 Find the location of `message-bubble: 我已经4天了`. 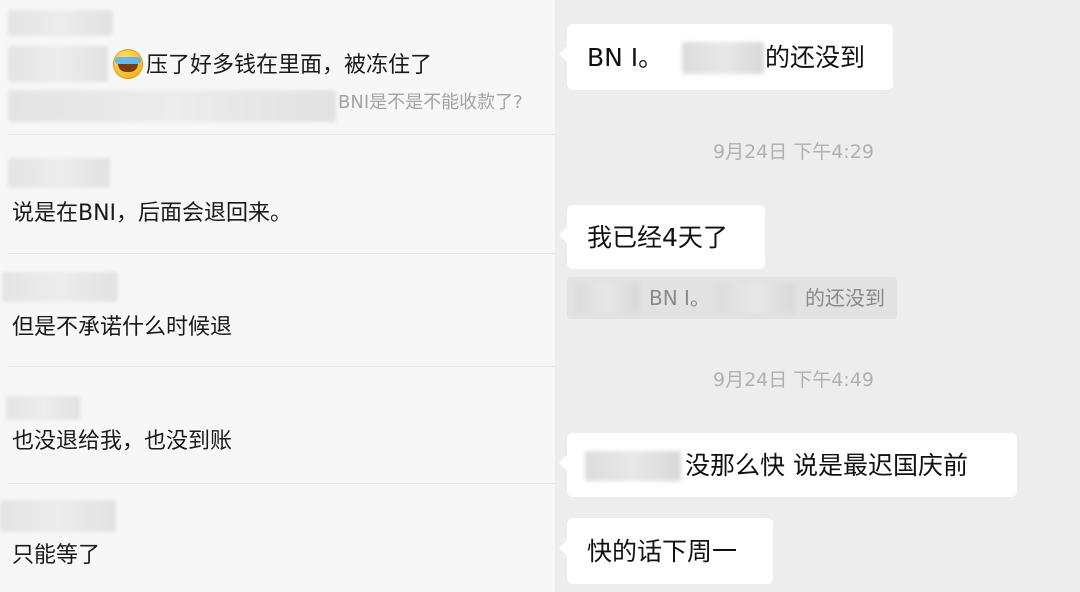

message-bubble: 我已经4天了 is located at coordinates (662, 237).